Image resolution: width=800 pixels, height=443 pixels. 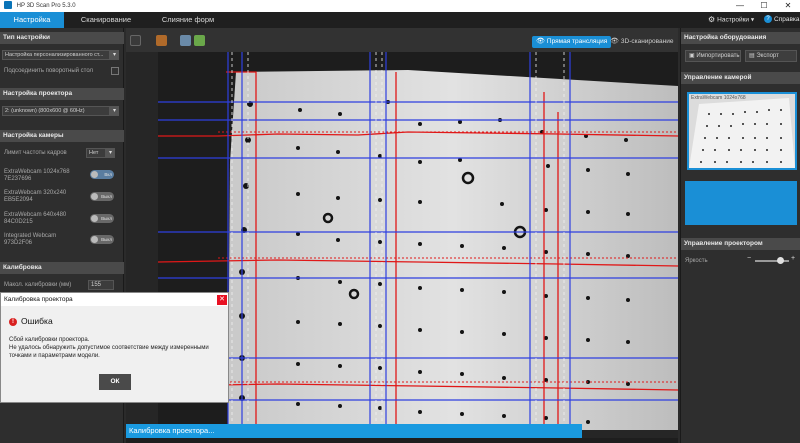 What do you see at coordinates (767, 56) in the screenshot?
I see `export-label: Экспорт` at bounding box center [767, 56].